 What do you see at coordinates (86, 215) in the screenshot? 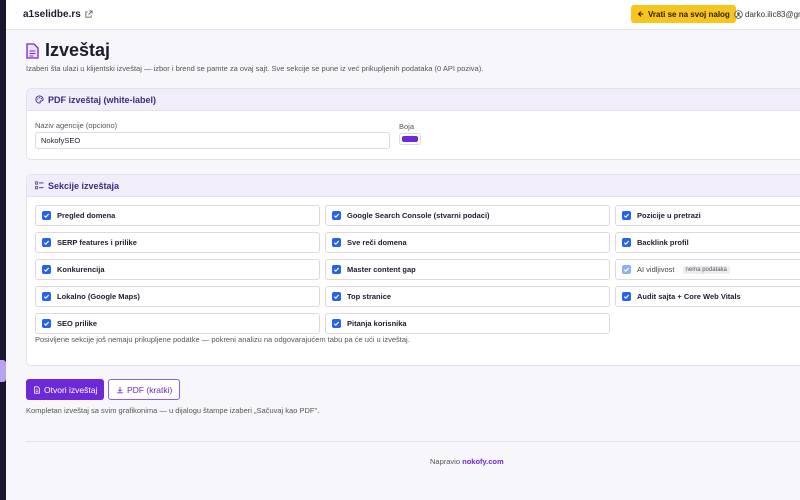
I see `section-label: Pregled domena` at bounding box center [86, 215].